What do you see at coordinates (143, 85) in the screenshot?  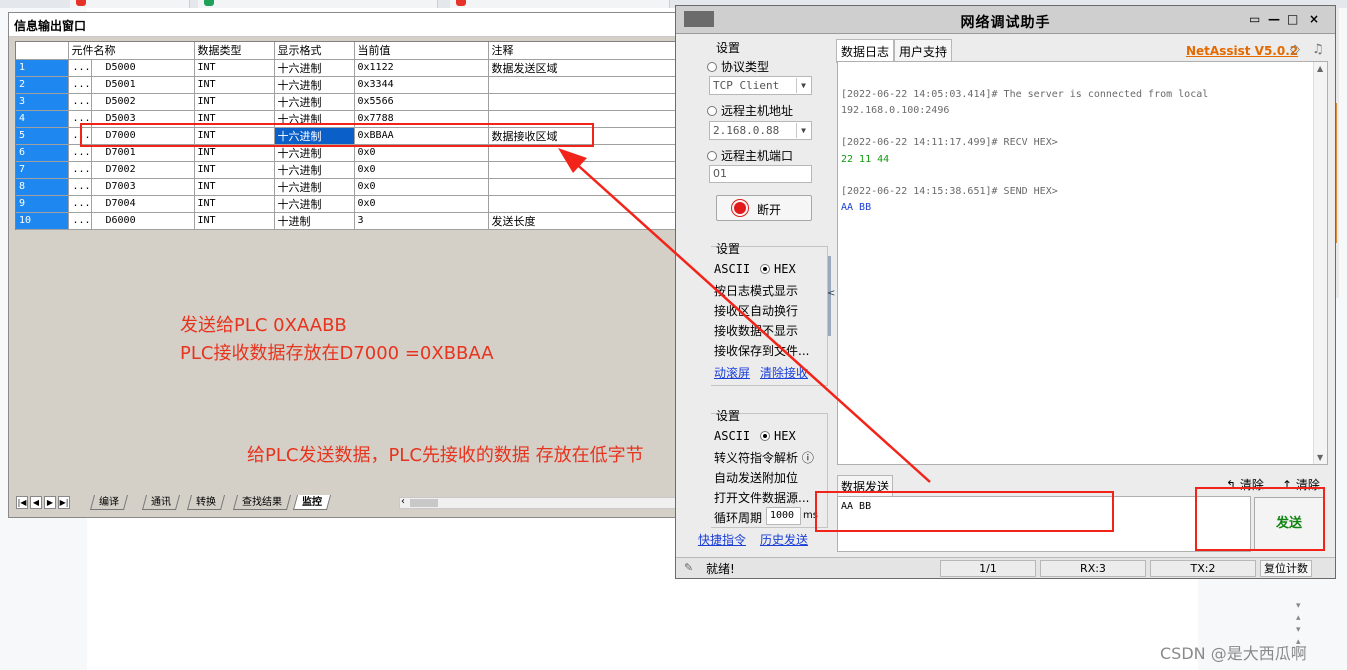 I see `cell-name: D5001` at bounding box center [143, 85].